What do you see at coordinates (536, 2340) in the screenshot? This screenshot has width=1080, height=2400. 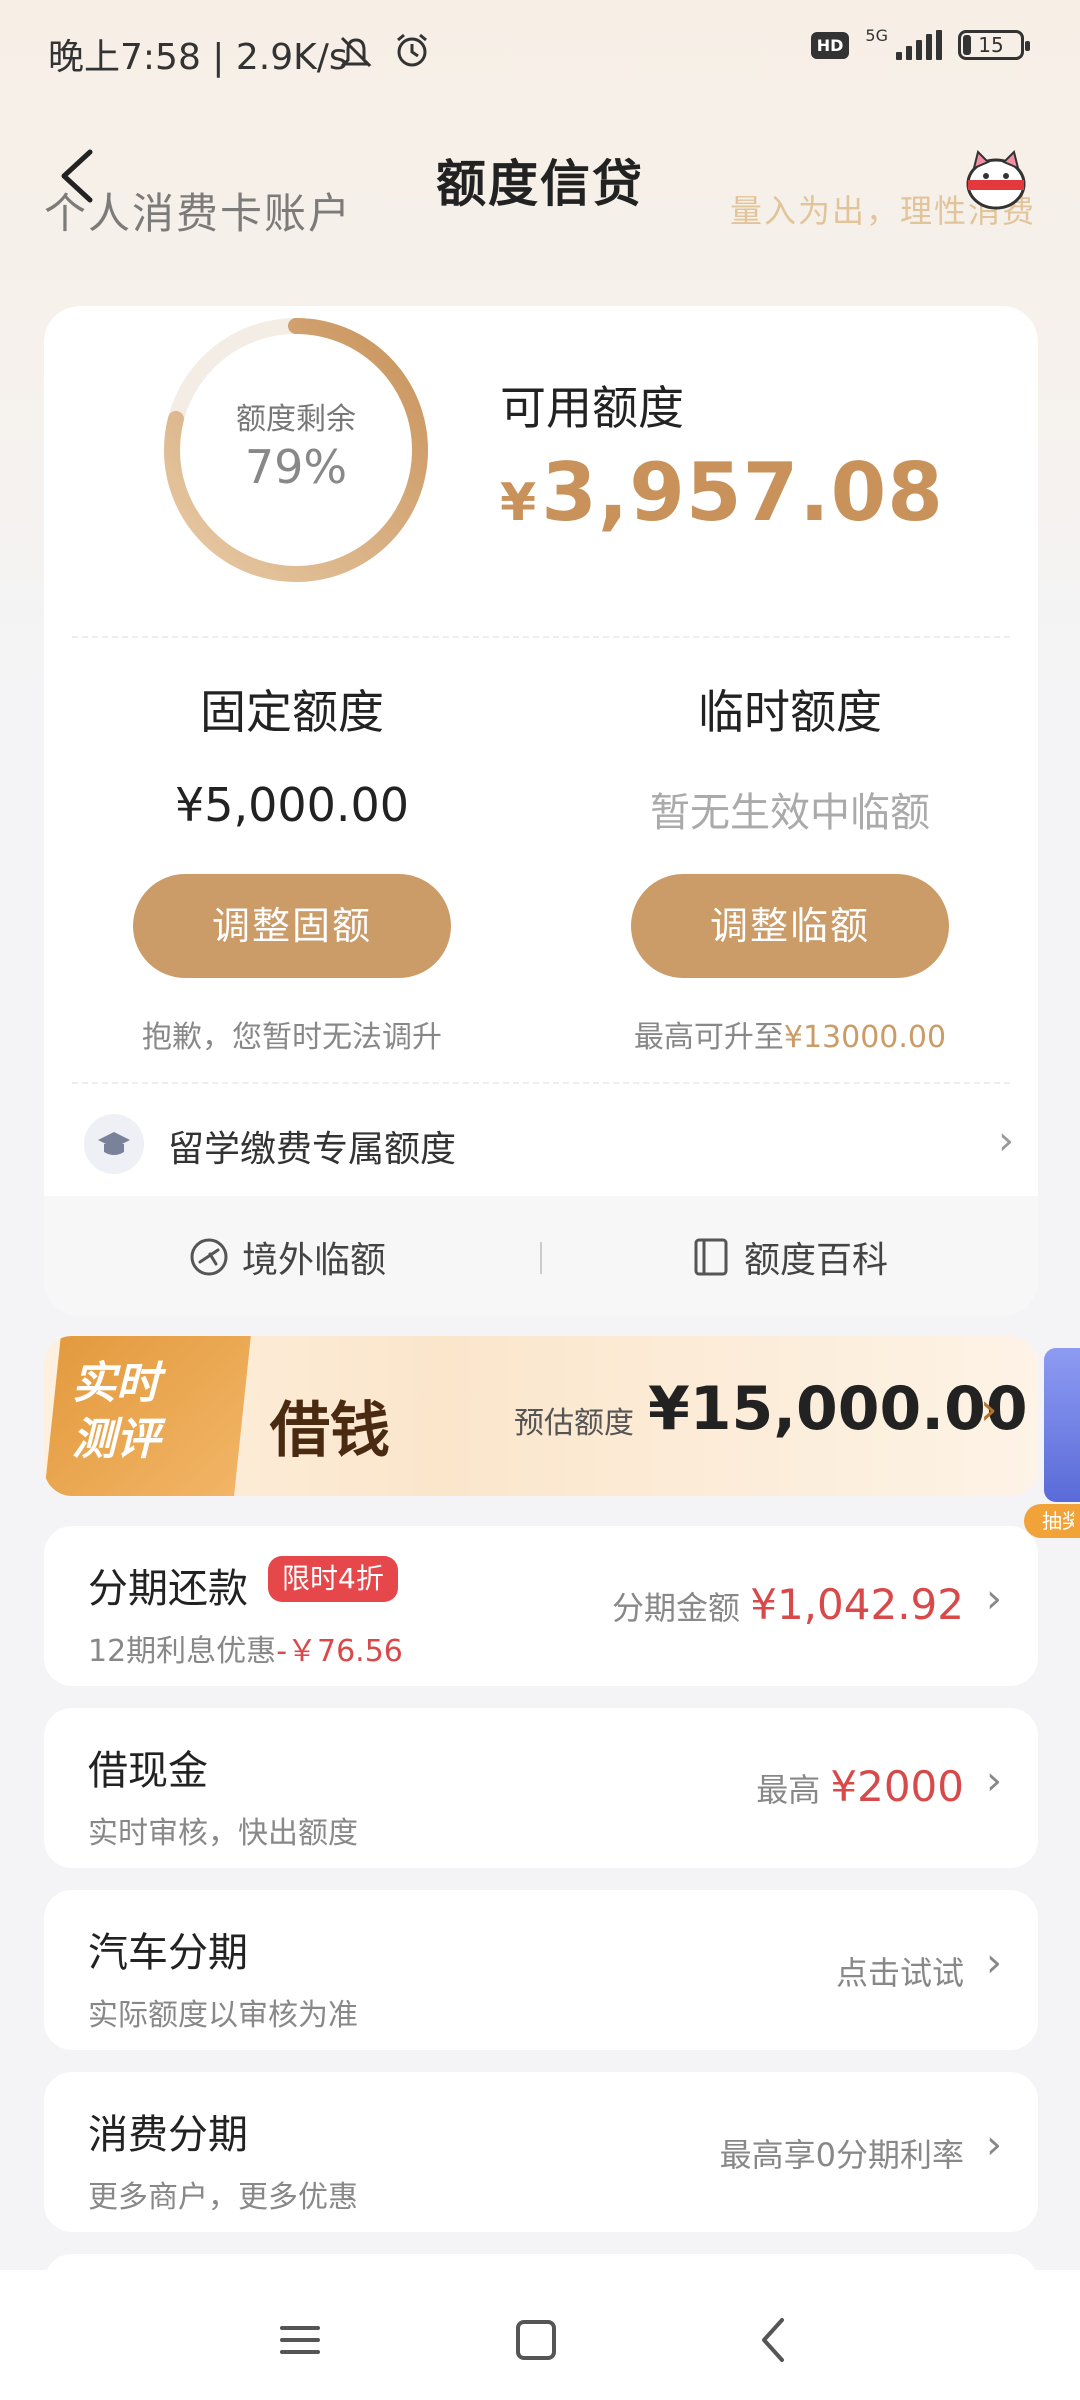 I see `home-icon` at bounding box center [536, 2340].